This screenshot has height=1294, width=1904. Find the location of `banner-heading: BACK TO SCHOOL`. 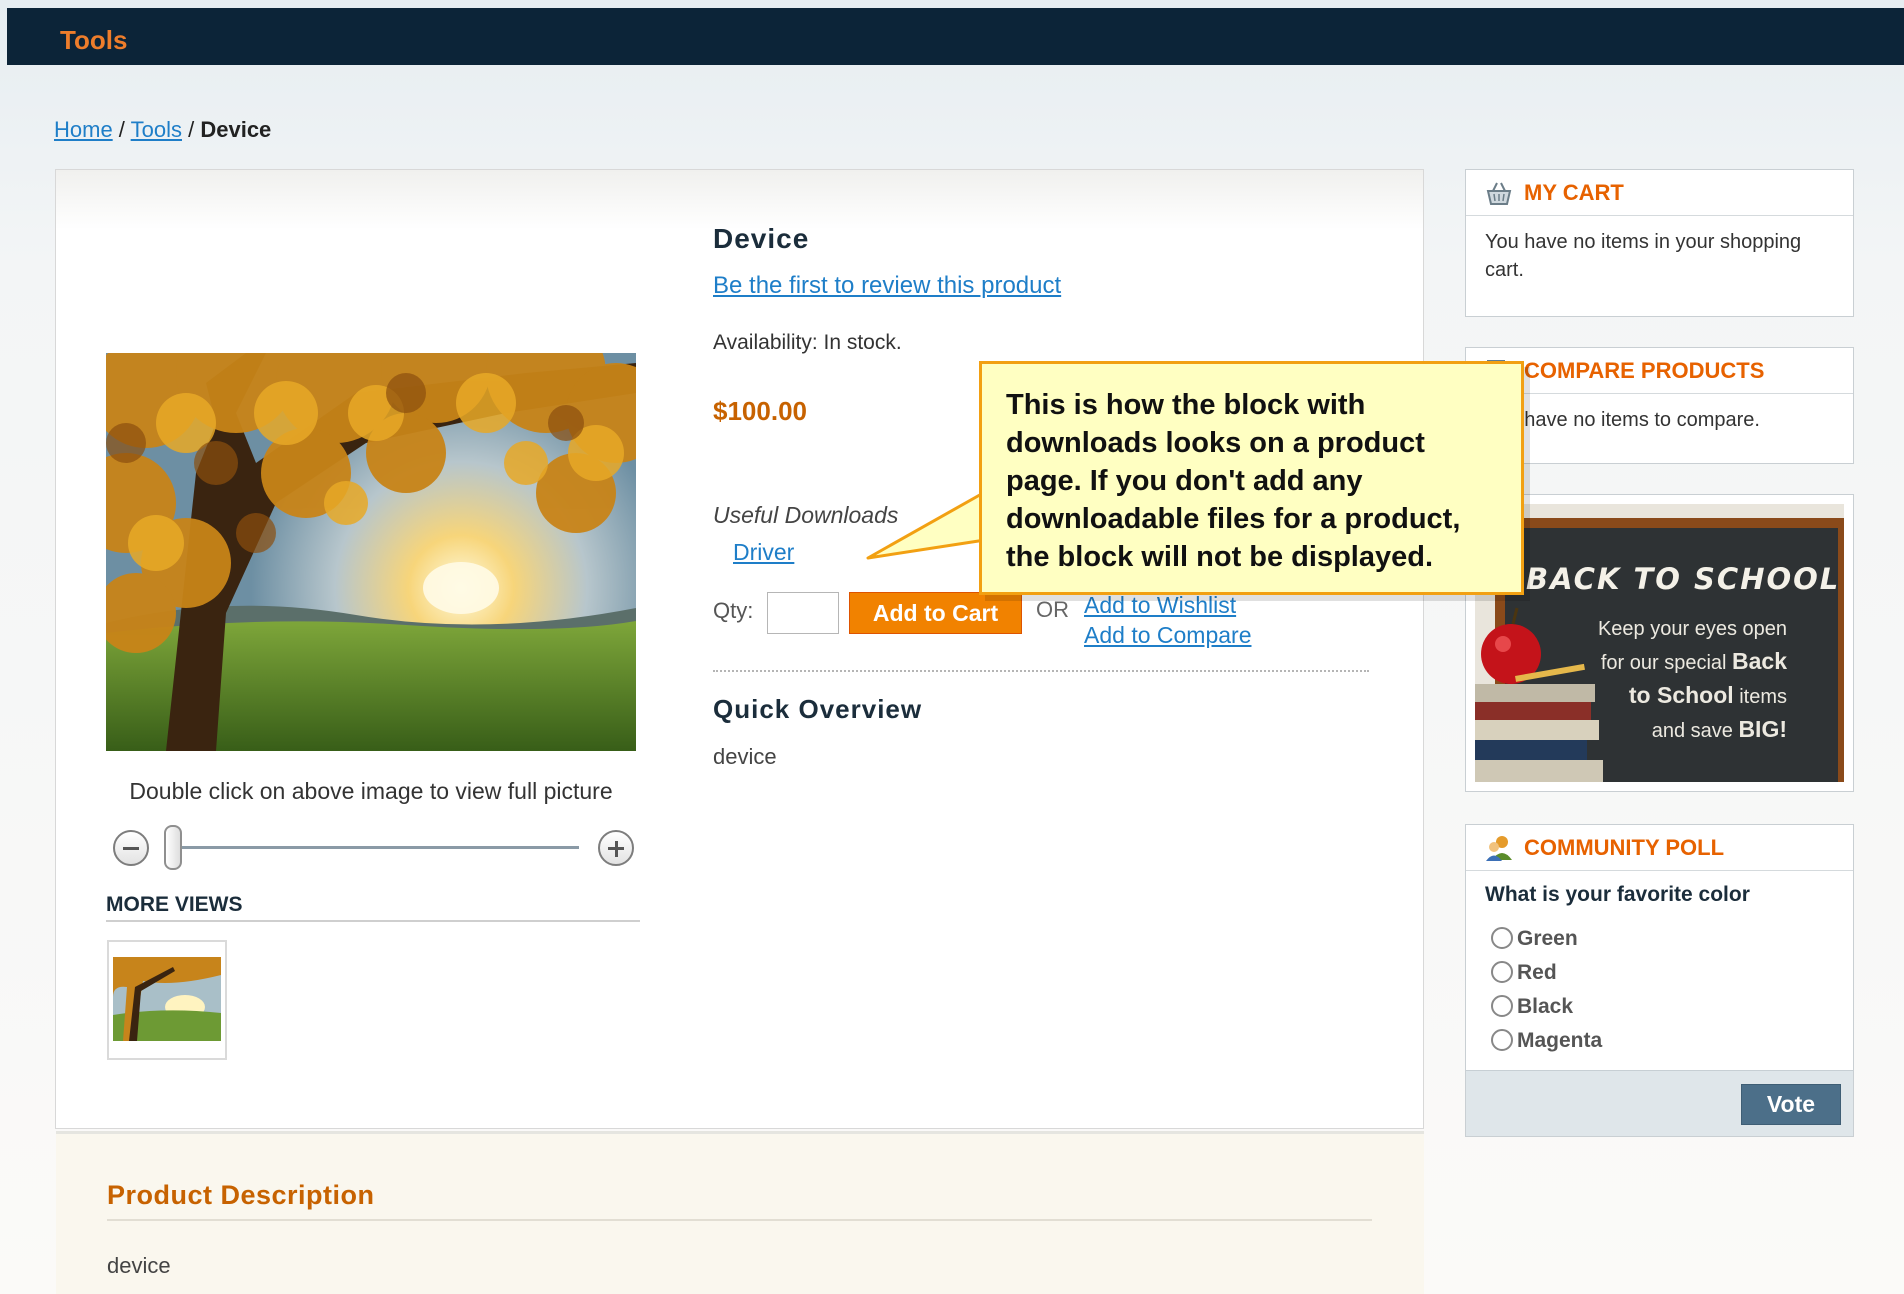

banner-heading: BACK TO SCHOOL is located at coordinates (1683, 579).